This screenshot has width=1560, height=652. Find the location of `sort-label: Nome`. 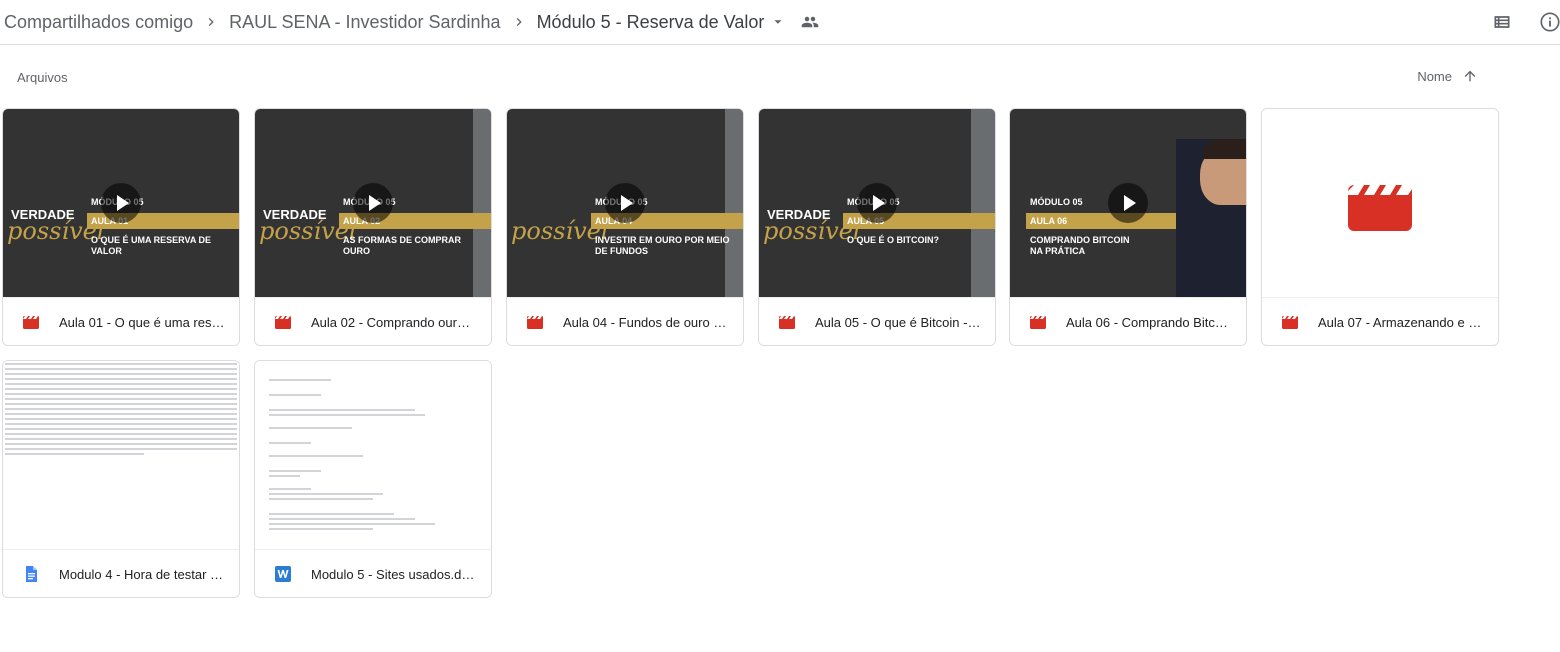

sort-label: Nome is located at coordinates (1434, 76).